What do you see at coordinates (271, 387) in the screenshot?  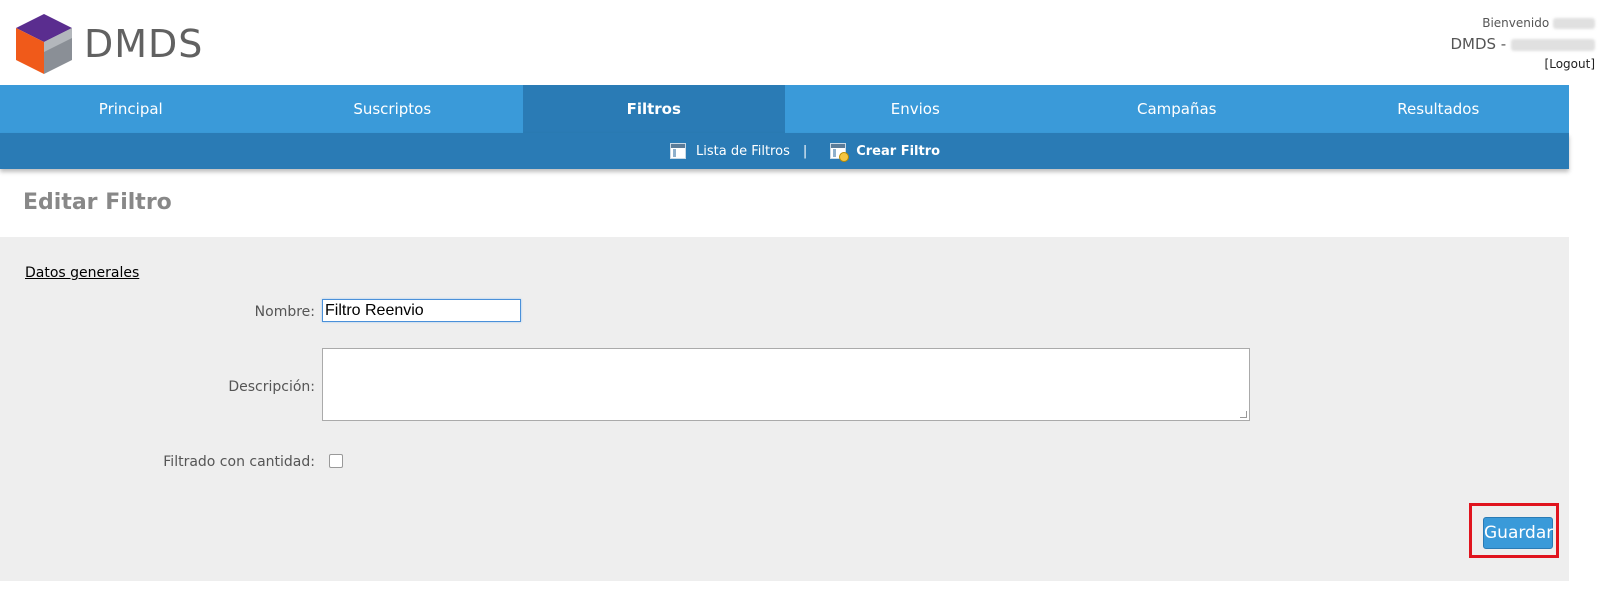 I see `description-label: Descripción:` at bounding box center [271, 387].